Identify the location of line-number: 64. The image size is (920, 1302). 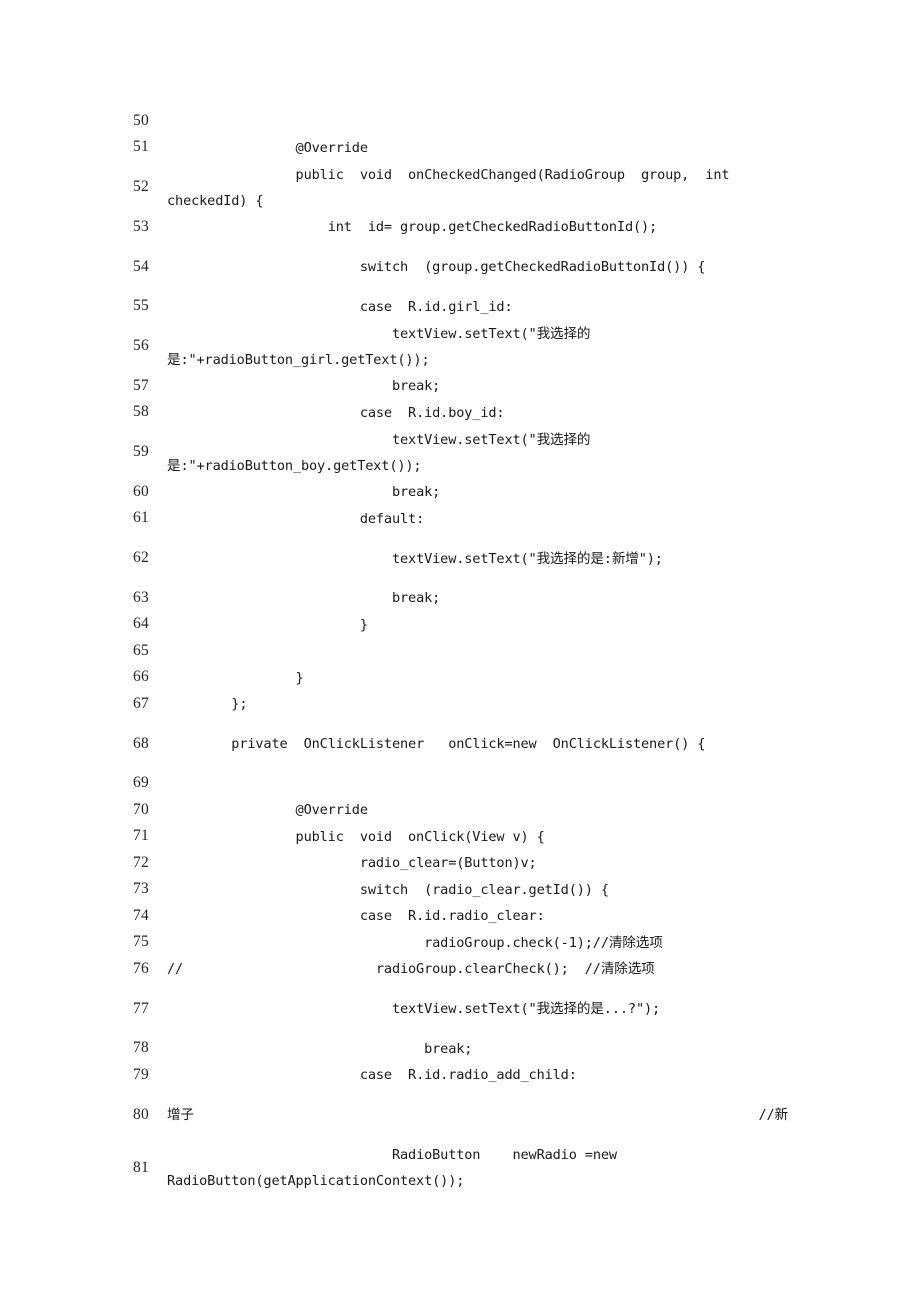
(141, 624).